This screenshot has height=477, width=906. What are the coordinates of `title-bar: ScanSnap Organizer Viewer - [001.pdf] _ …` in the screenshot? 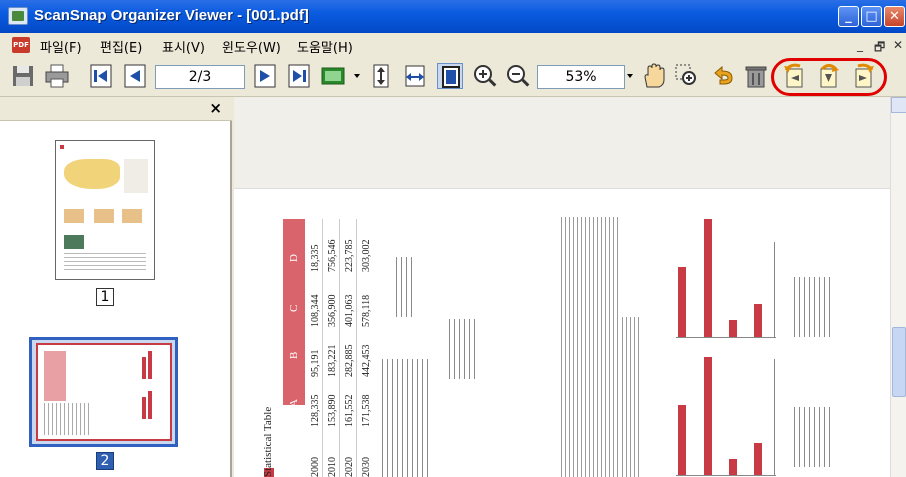 It's located at (453, 16).